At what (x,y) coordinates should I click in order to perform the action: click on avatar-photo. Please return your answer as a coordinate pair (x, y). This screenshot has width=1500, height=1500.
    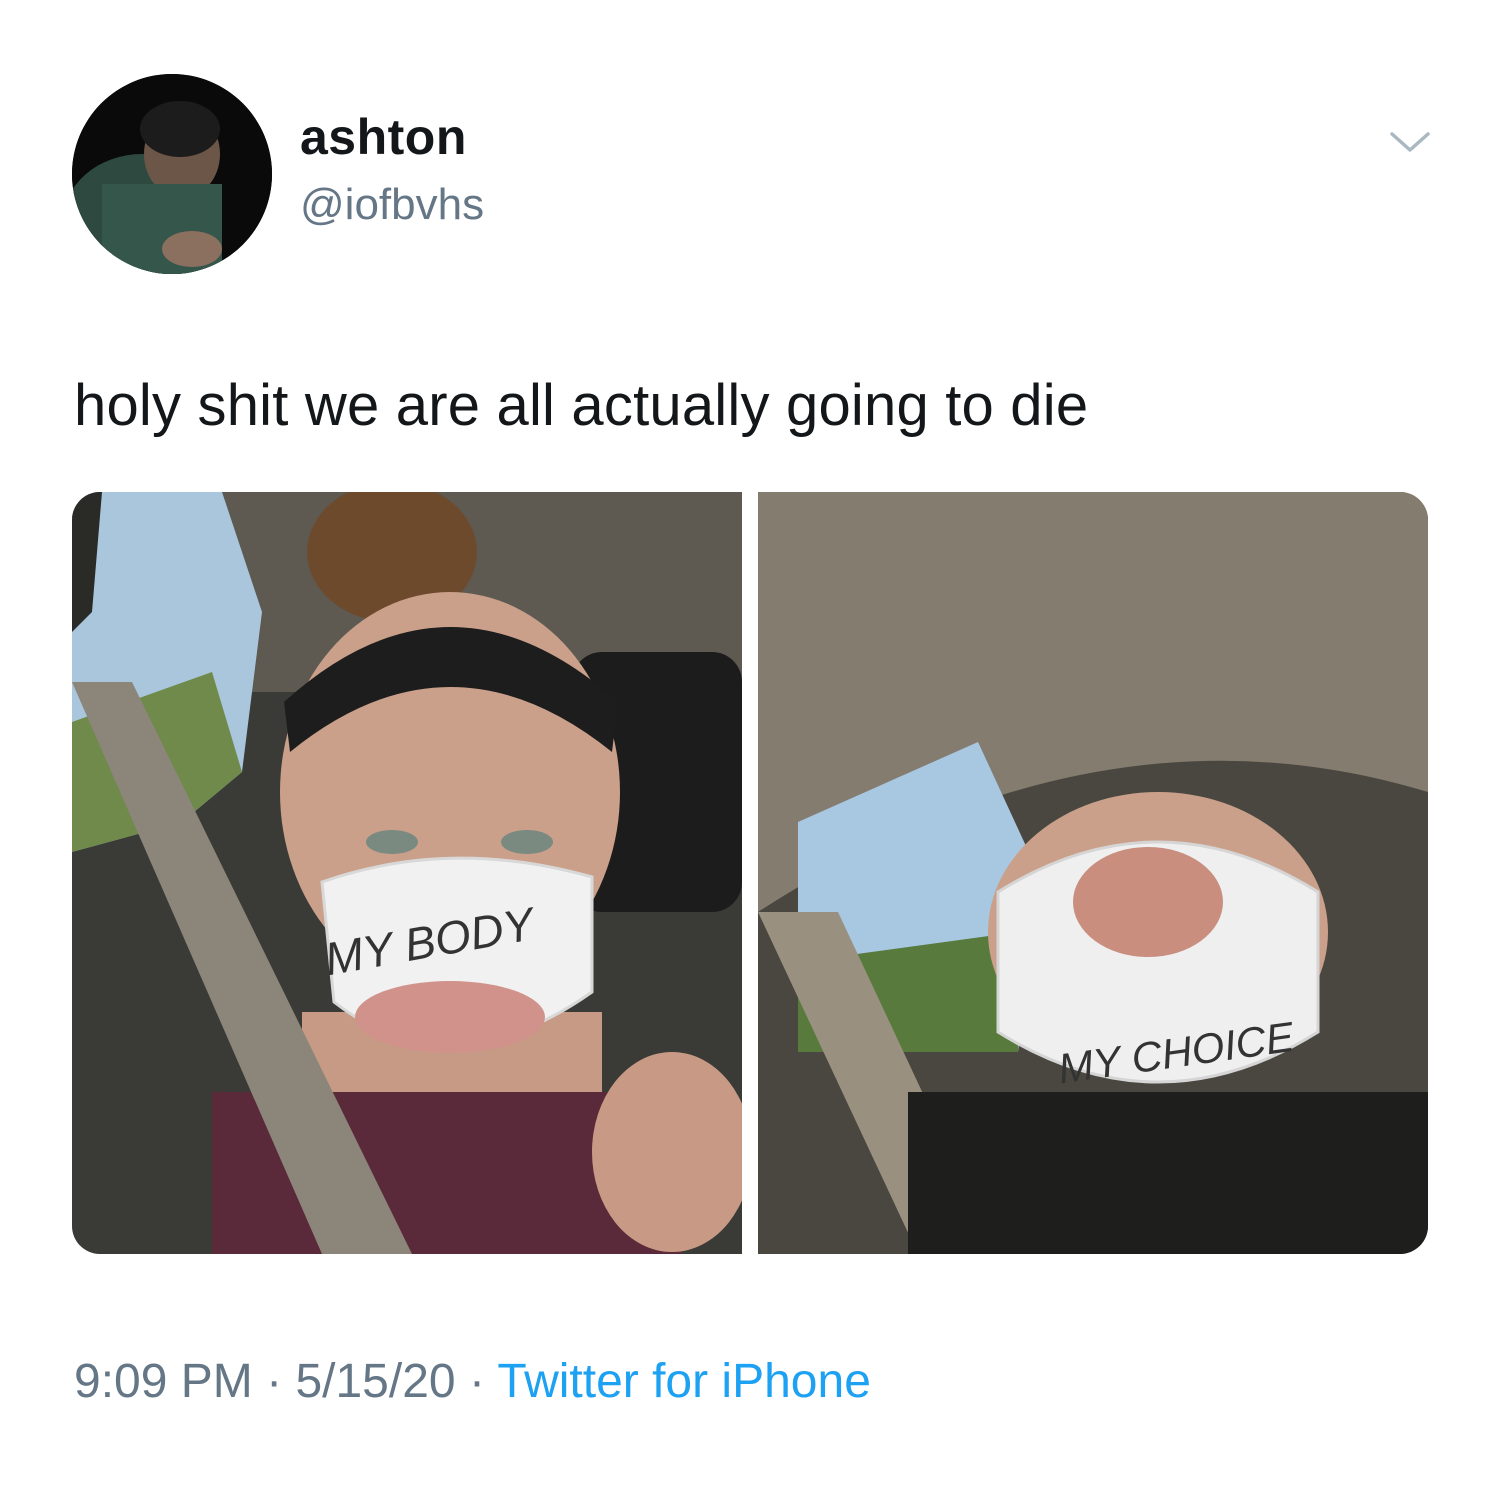
    Looking at the image, I should click on (172, 174).